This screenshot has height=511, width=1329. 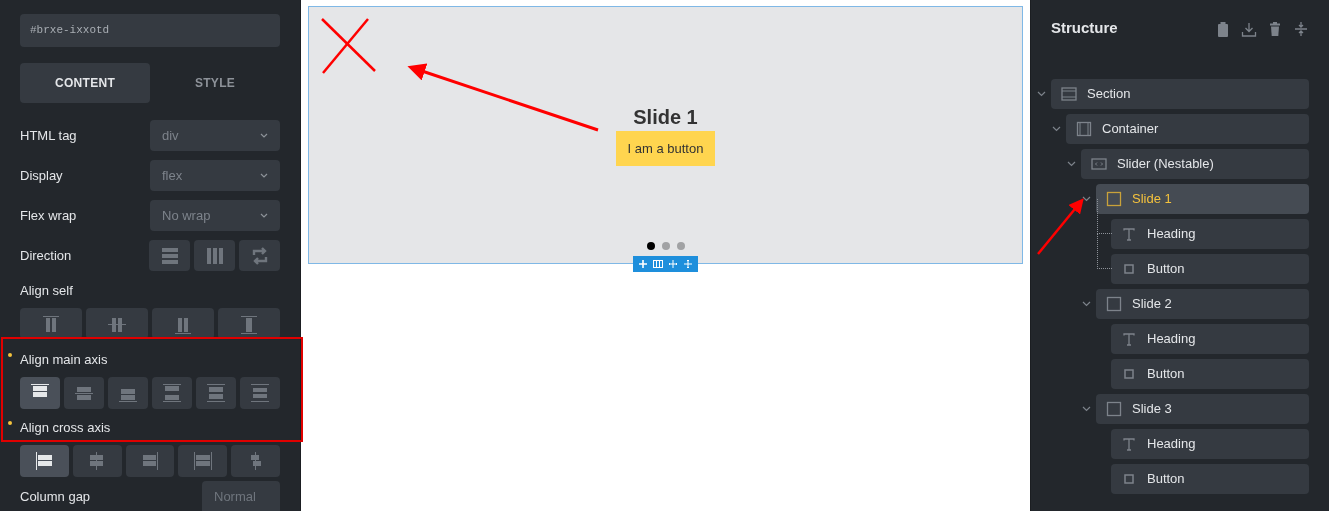 What do you see at coordinates (1180, 94) in the screenshot?
I see `tree-item: Section` at bounding box center [1180, 94].